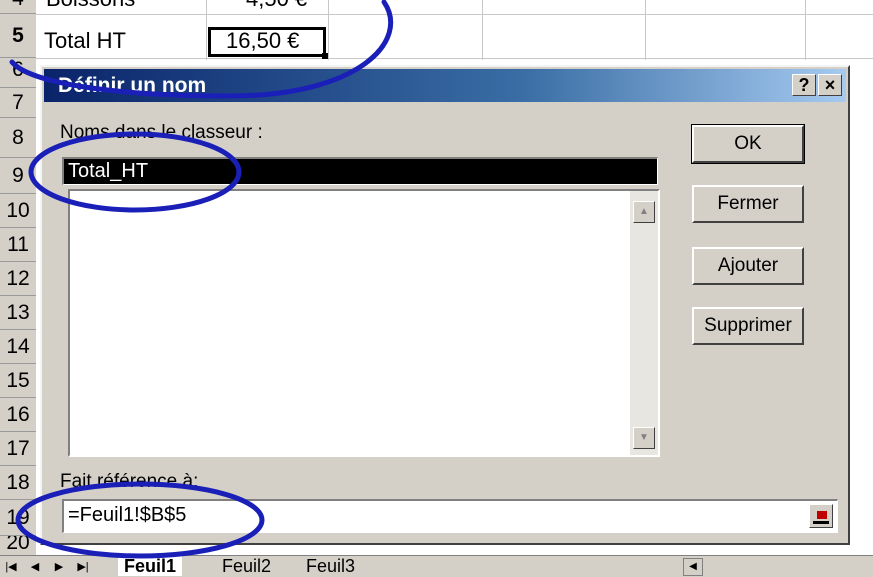 The height and width of the screenshot is (577, 873). What do you see at coordinates (436, 566) in the screenshot?
I see `sheet-tab-bar: |◀ ◀ ▶ ▶| Feuil1 Feuil2 Feuil3 ◀` at bounding box center [436, 566].